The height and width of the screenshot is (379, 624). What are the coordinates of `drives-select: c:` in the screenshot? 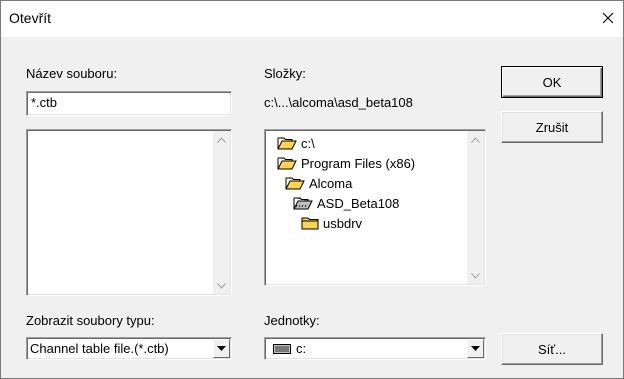 It's located at (375, 348).